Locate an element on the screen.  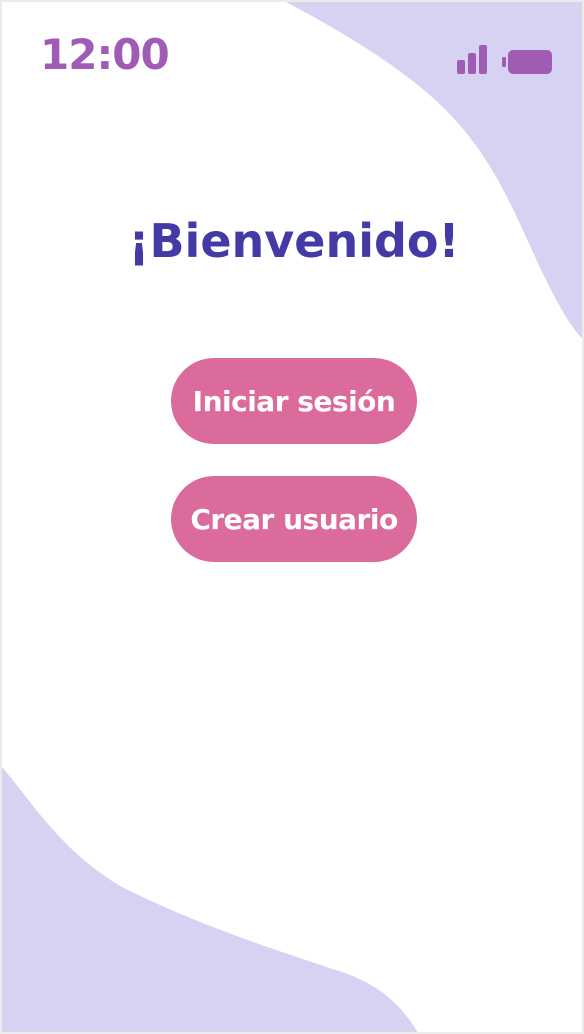
status-time: 12:00 is located at coordinates (105, 54).